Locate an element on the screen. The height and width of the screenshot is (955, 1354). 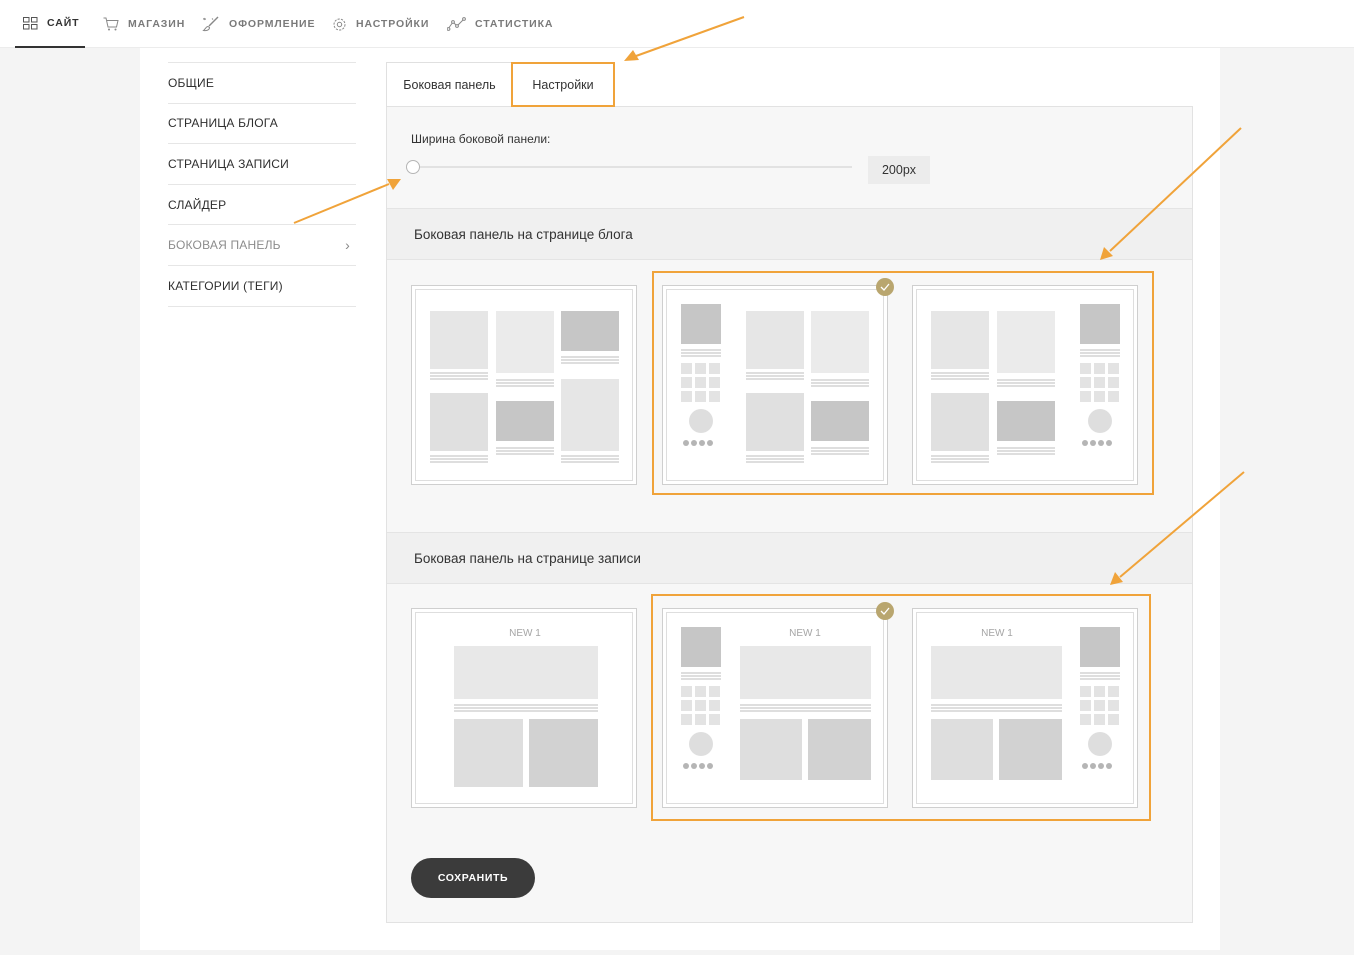
arrow-to-settings-tab is located at coordinates (690, 36).